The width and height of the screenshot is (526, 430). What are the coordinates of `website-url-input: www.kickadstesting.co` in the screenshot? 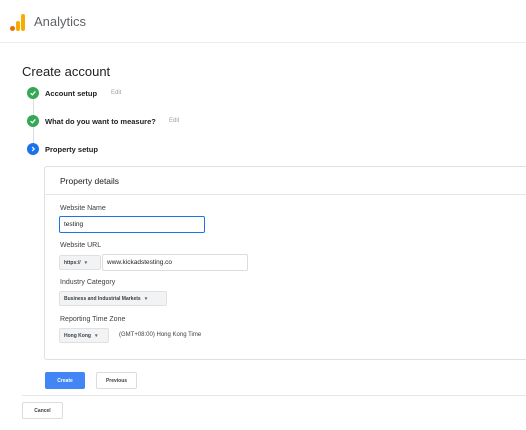 It's located at (175, 262).